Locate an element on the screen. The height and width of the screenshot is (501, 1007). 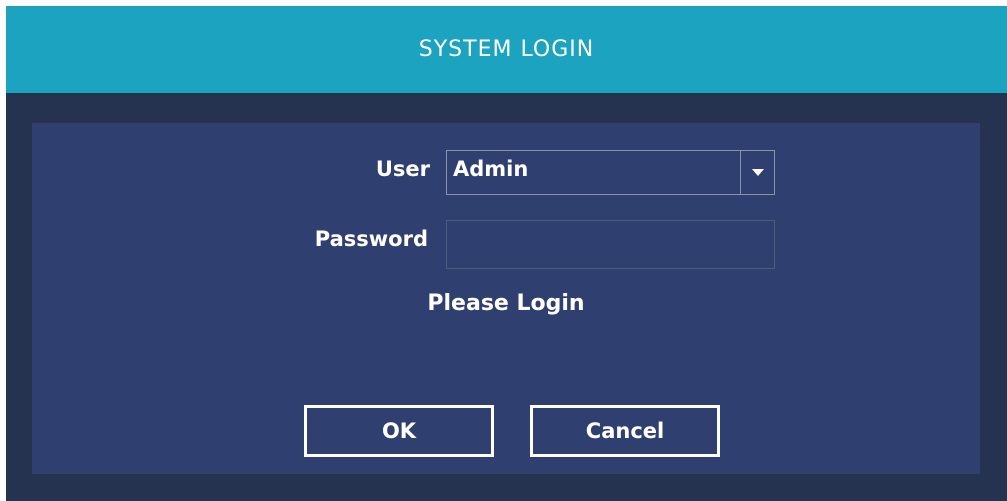
status-message: Please Login is located at coordinates (506, 303).